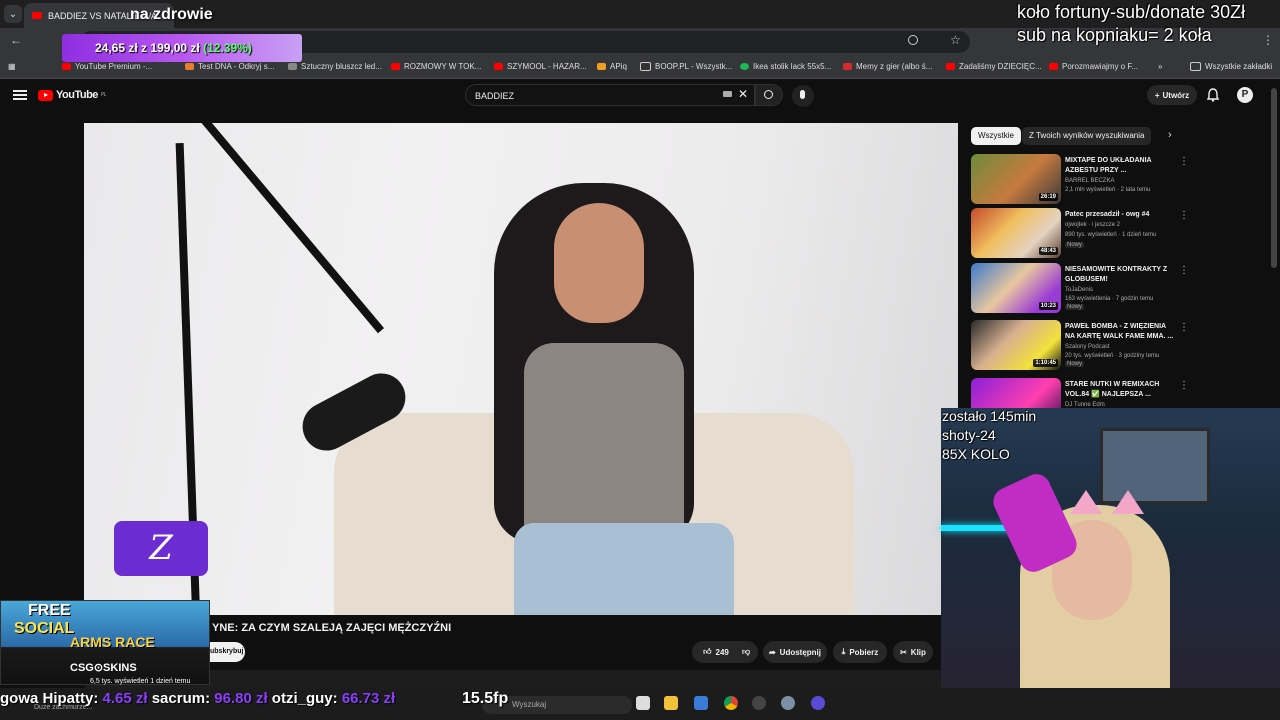 The height and width of the screenshot is (720, 1280). I want to click on plus-icon: +, so click(1157, 95).